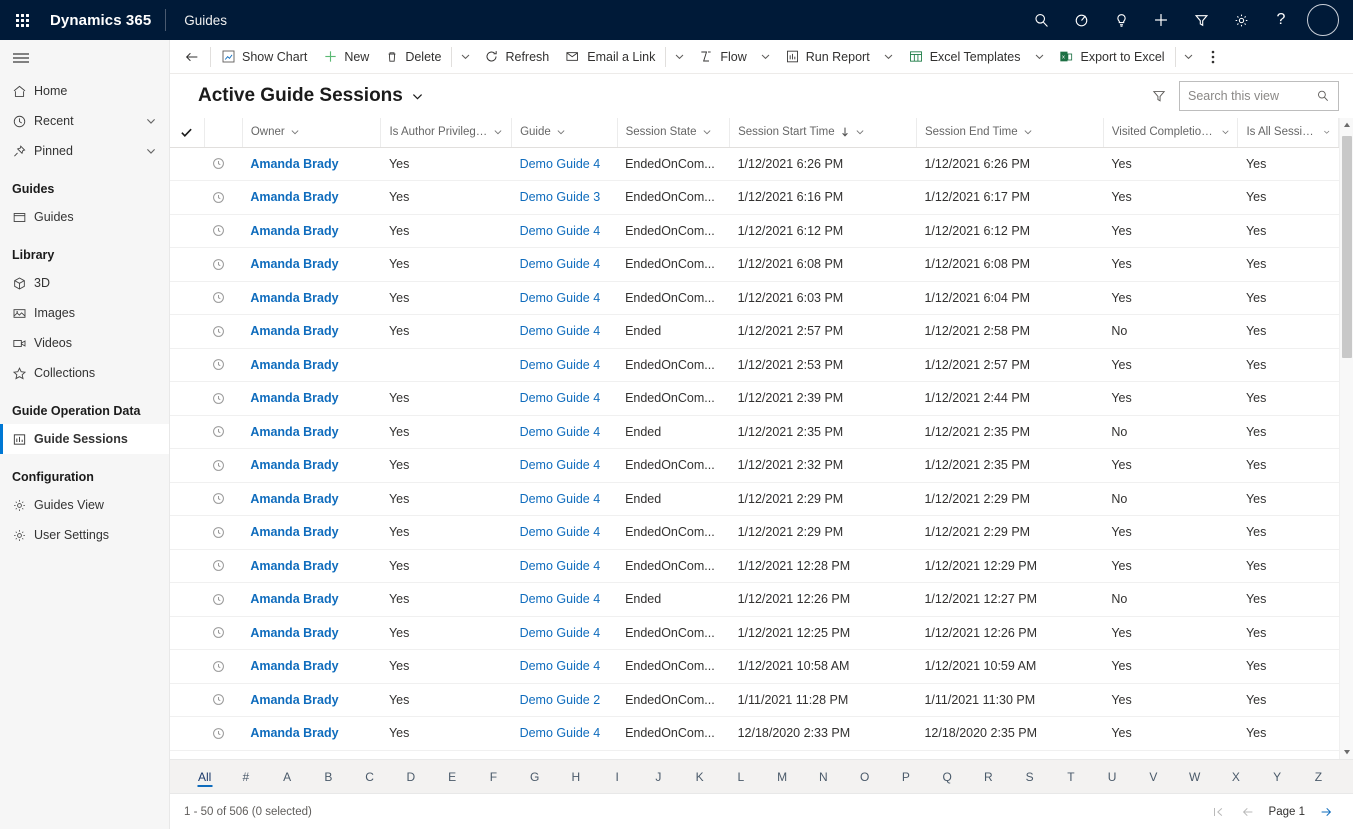 The width and height of the screenshot is (1353, 829). Describe the element at coordinates (534, 777) in the screenshot. I see `alpha-filter-g: G` at that location.